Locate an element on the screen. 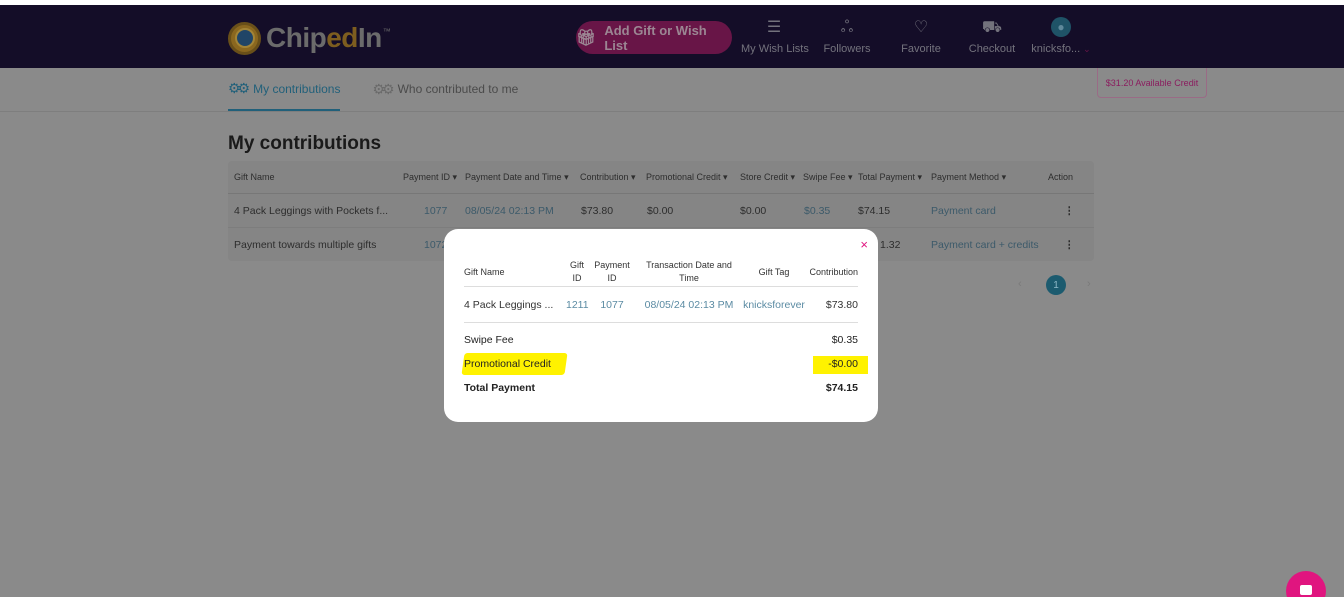 Image resolution: width=1344 pixels, height=597 pixels. cell-total: 1.32 is located at coordinates (890, 245).